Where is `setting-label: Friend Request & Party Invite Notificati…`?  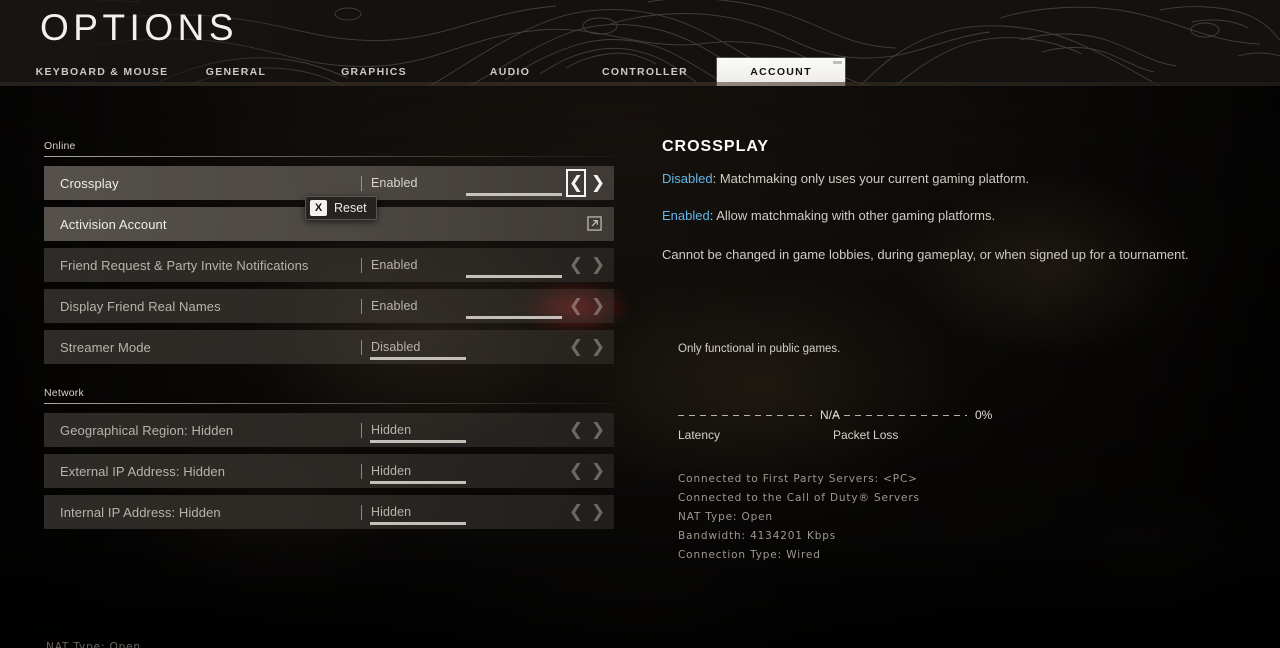
setting-label: Friend Request & Party Invite Notificati… is located at coordinates (184, 265).